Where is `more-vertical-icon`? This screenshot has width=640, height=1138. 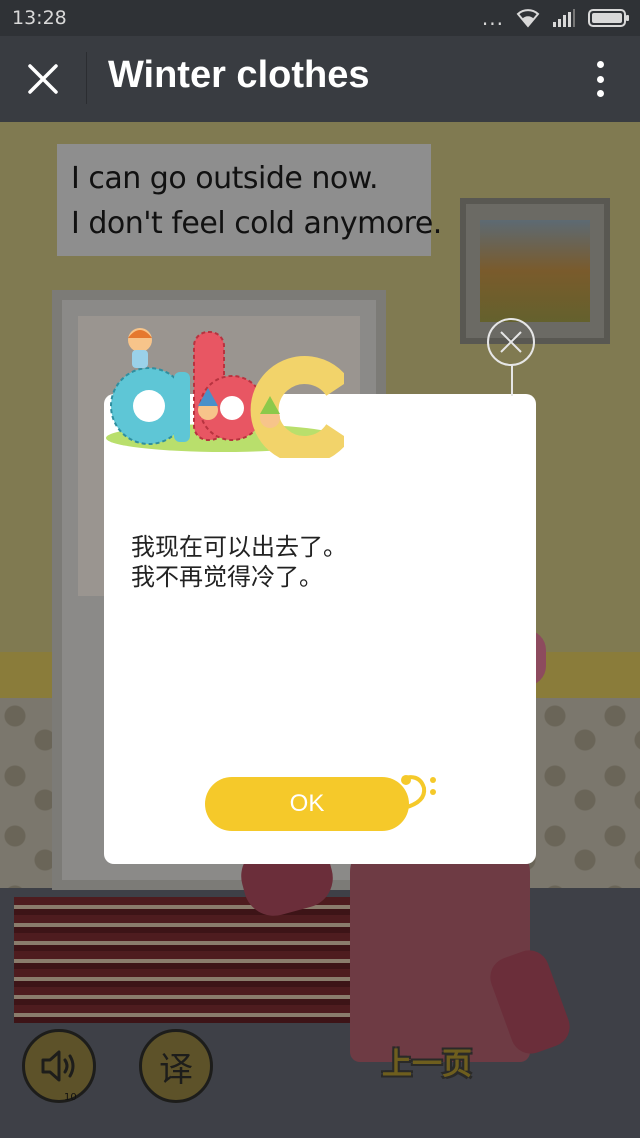
more-vertical-icon is located at coordinates (600, 64).